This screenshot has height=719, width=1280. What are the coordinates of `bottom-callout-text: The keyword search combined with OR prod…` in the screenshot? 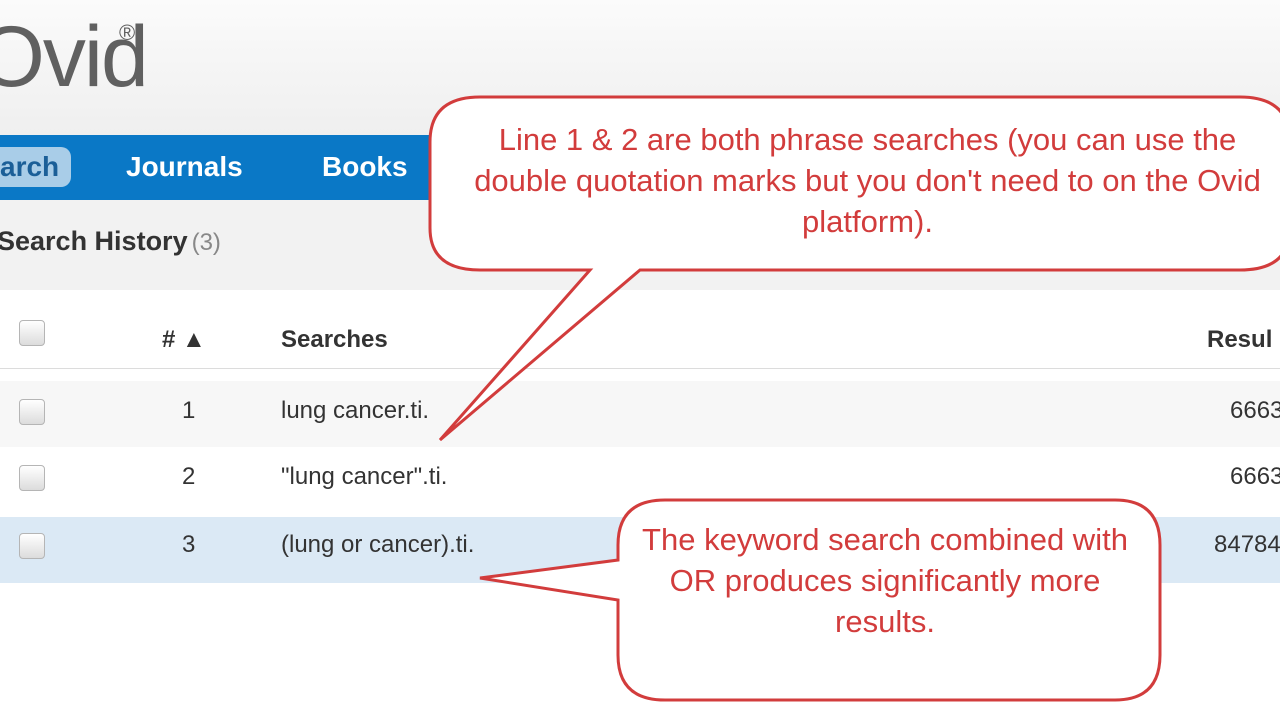 It's located at (885, 580).